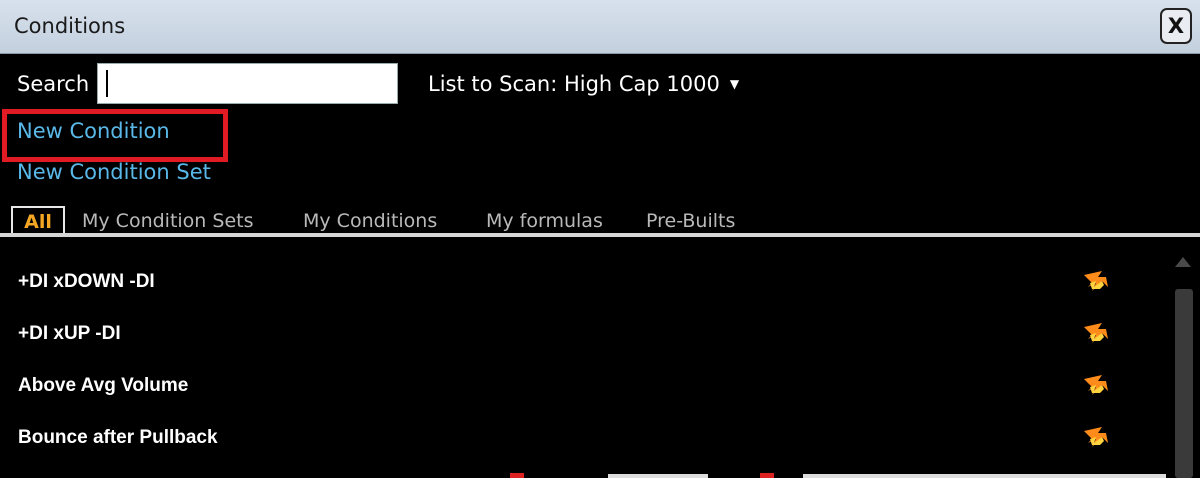 This screenshot has height=478, width=1200. What do you see at coordinates (370, 221) in the screenshot?
I see `tab-my-conditions: My Conditions` at bounding box center [370, 221].